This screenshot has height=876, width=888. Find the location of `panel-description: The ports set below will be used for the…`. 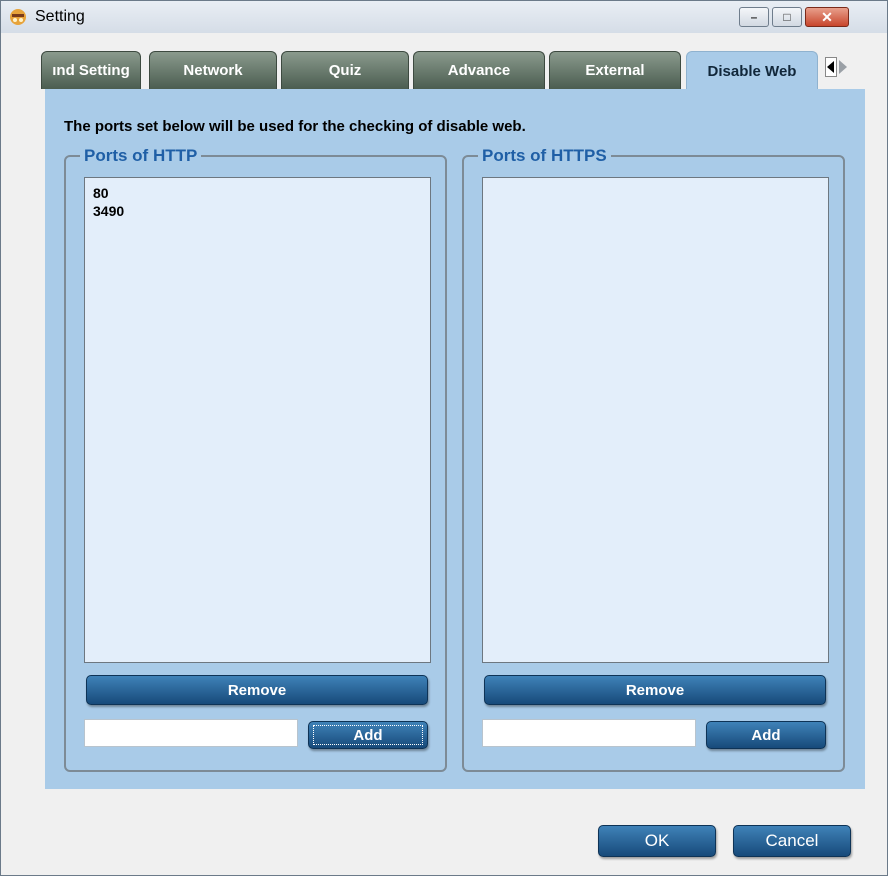

panel-description: The ports set below will be used for the… is located at coordinates (295, 126).